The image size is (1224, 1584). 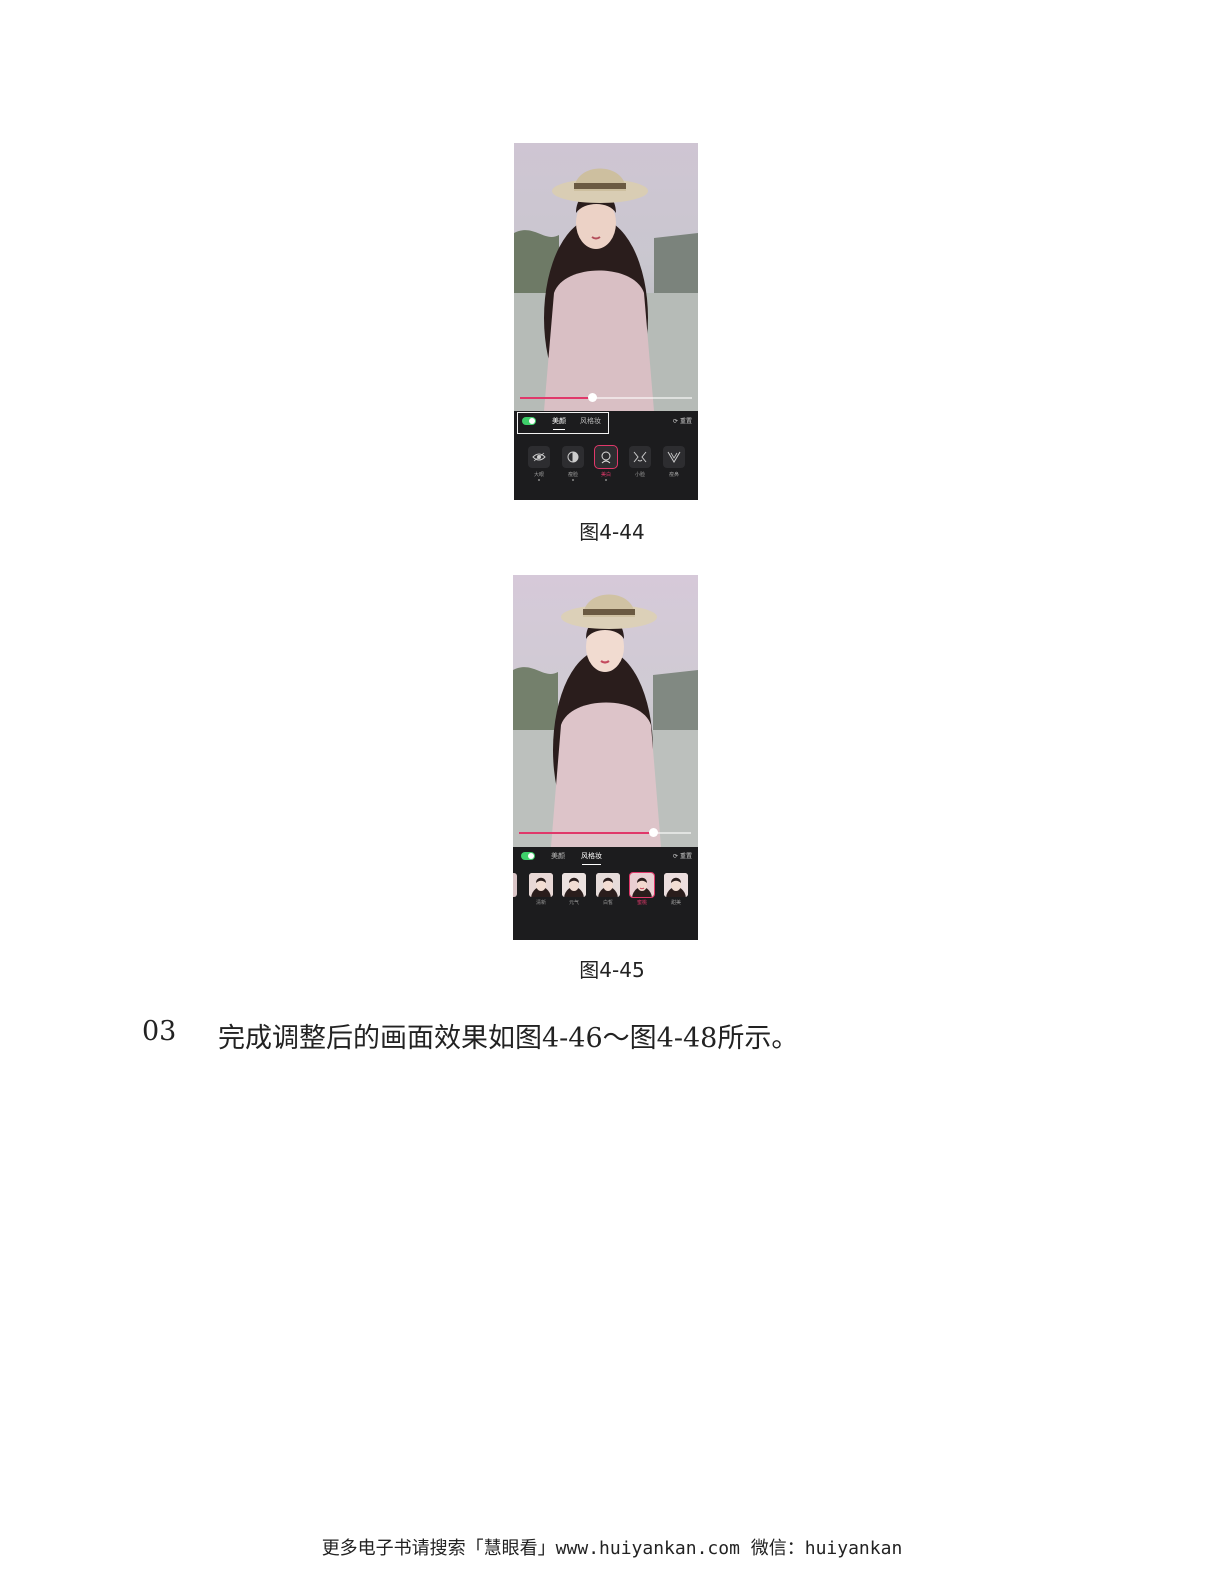 I want to click on figure-4-44: 美颜 风格妆 ⟳ 重置 大眼 瘦脸 美白 小脸 瘦鼻, so click(x=606, y=321).